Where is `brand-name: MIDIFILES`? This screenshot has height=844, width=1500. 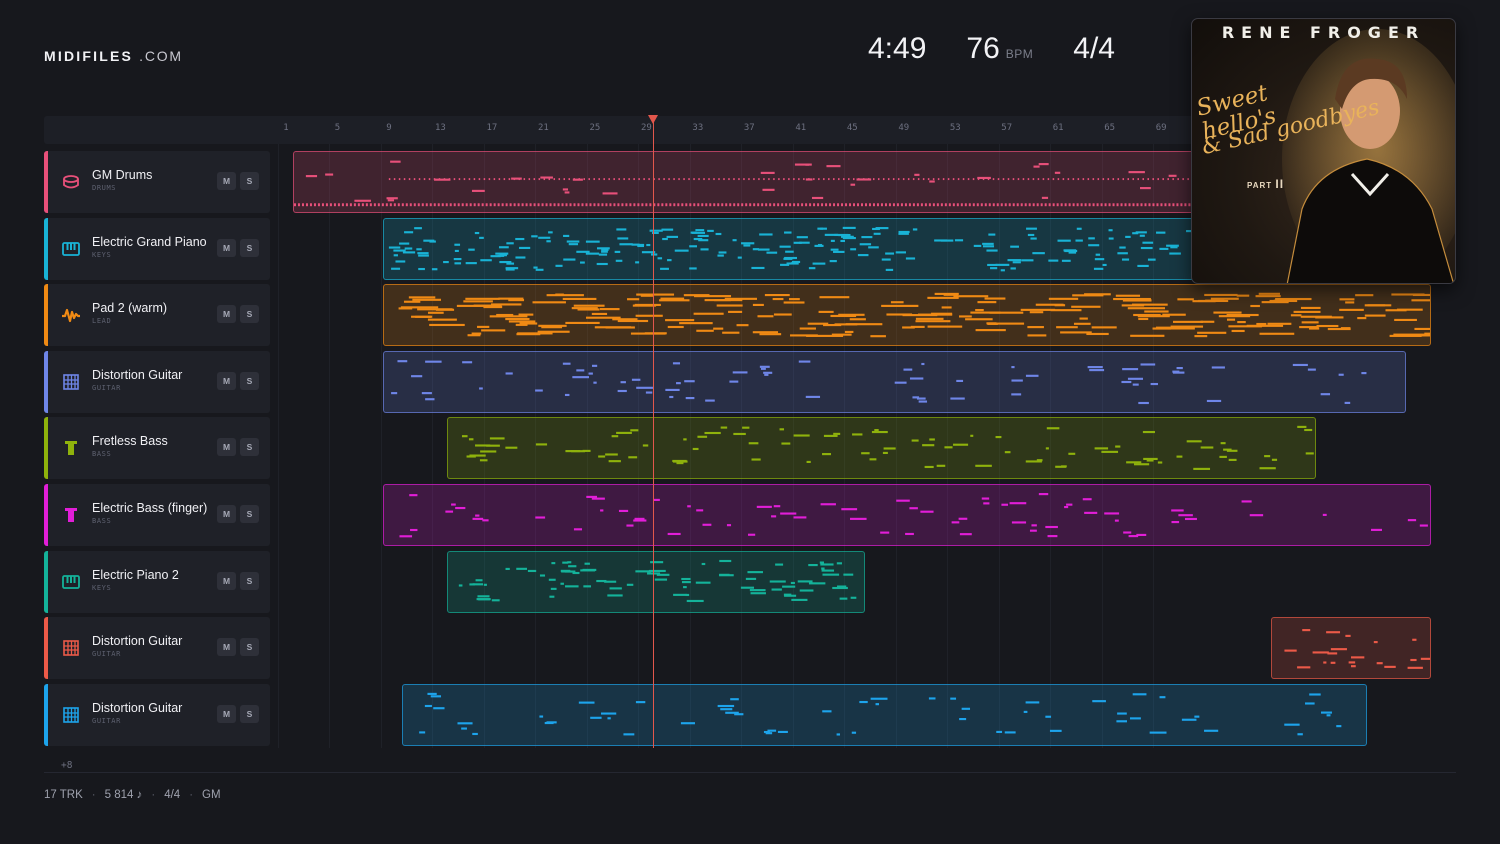 brand-name: MIDIFILES is located at coordinates (89, 56).